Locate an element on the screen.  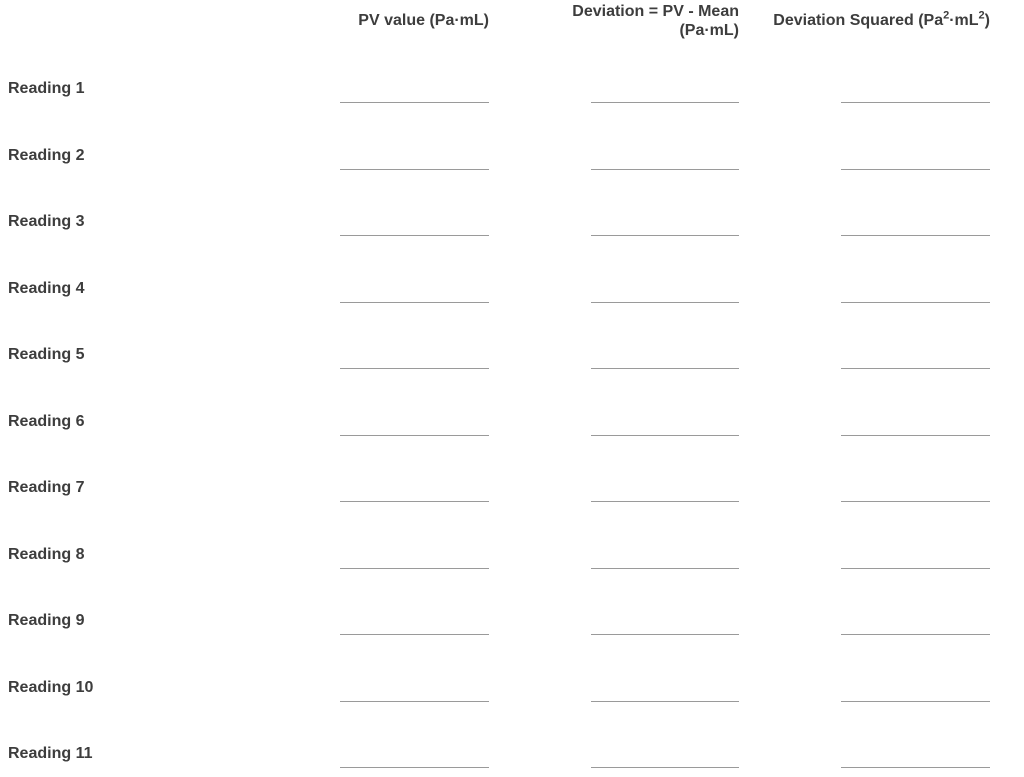
table-row: Reading 4 is located at coordinates (512, 290).